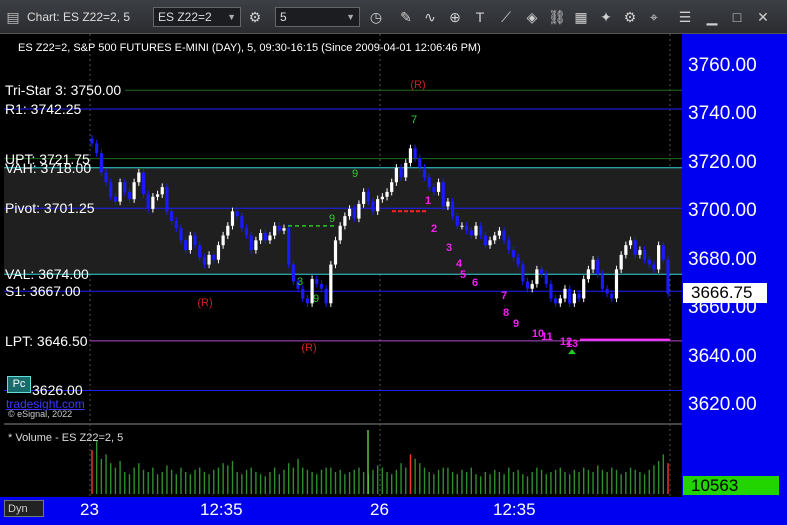 The height and width of the screenshot is (525, 787). What do you see at coordinates (332, 219) in the screenshot?
I see `count-green-3: 9` at bounding box center [332, 219].